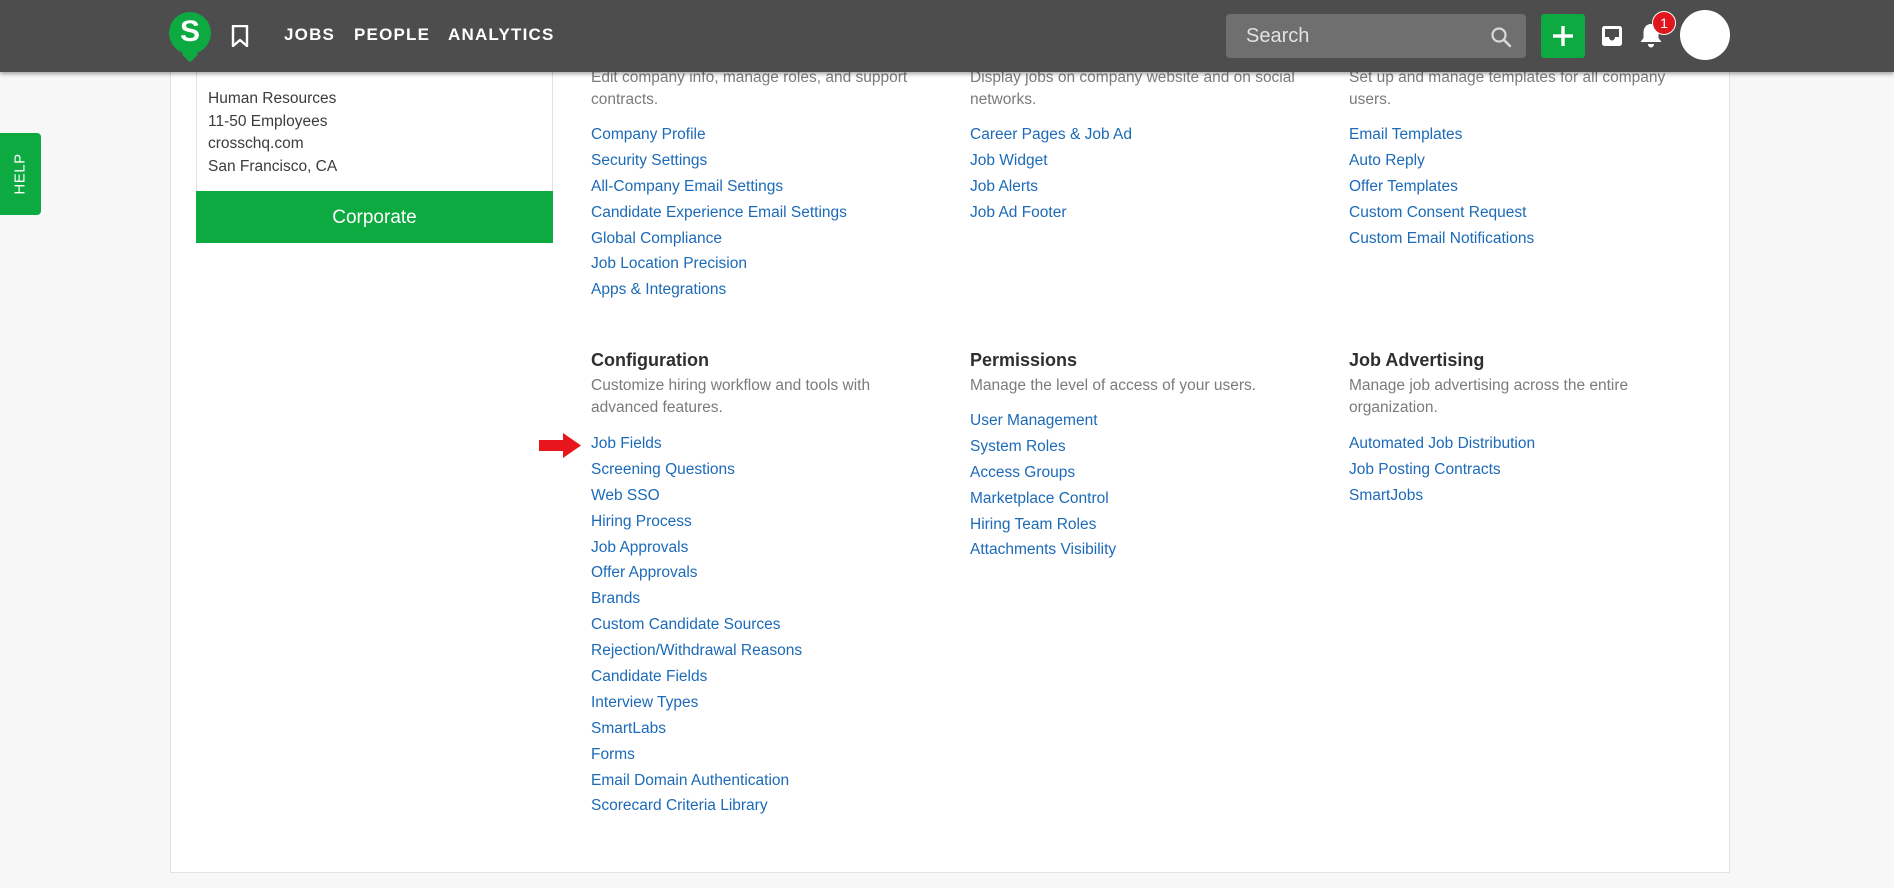 This screenshot has height=888, width=1894. What do you see at coordinates (1004, 186) in the screenshot?
I see `job-alerts-link: Job Alerts` at bounding box center [1004, 186].